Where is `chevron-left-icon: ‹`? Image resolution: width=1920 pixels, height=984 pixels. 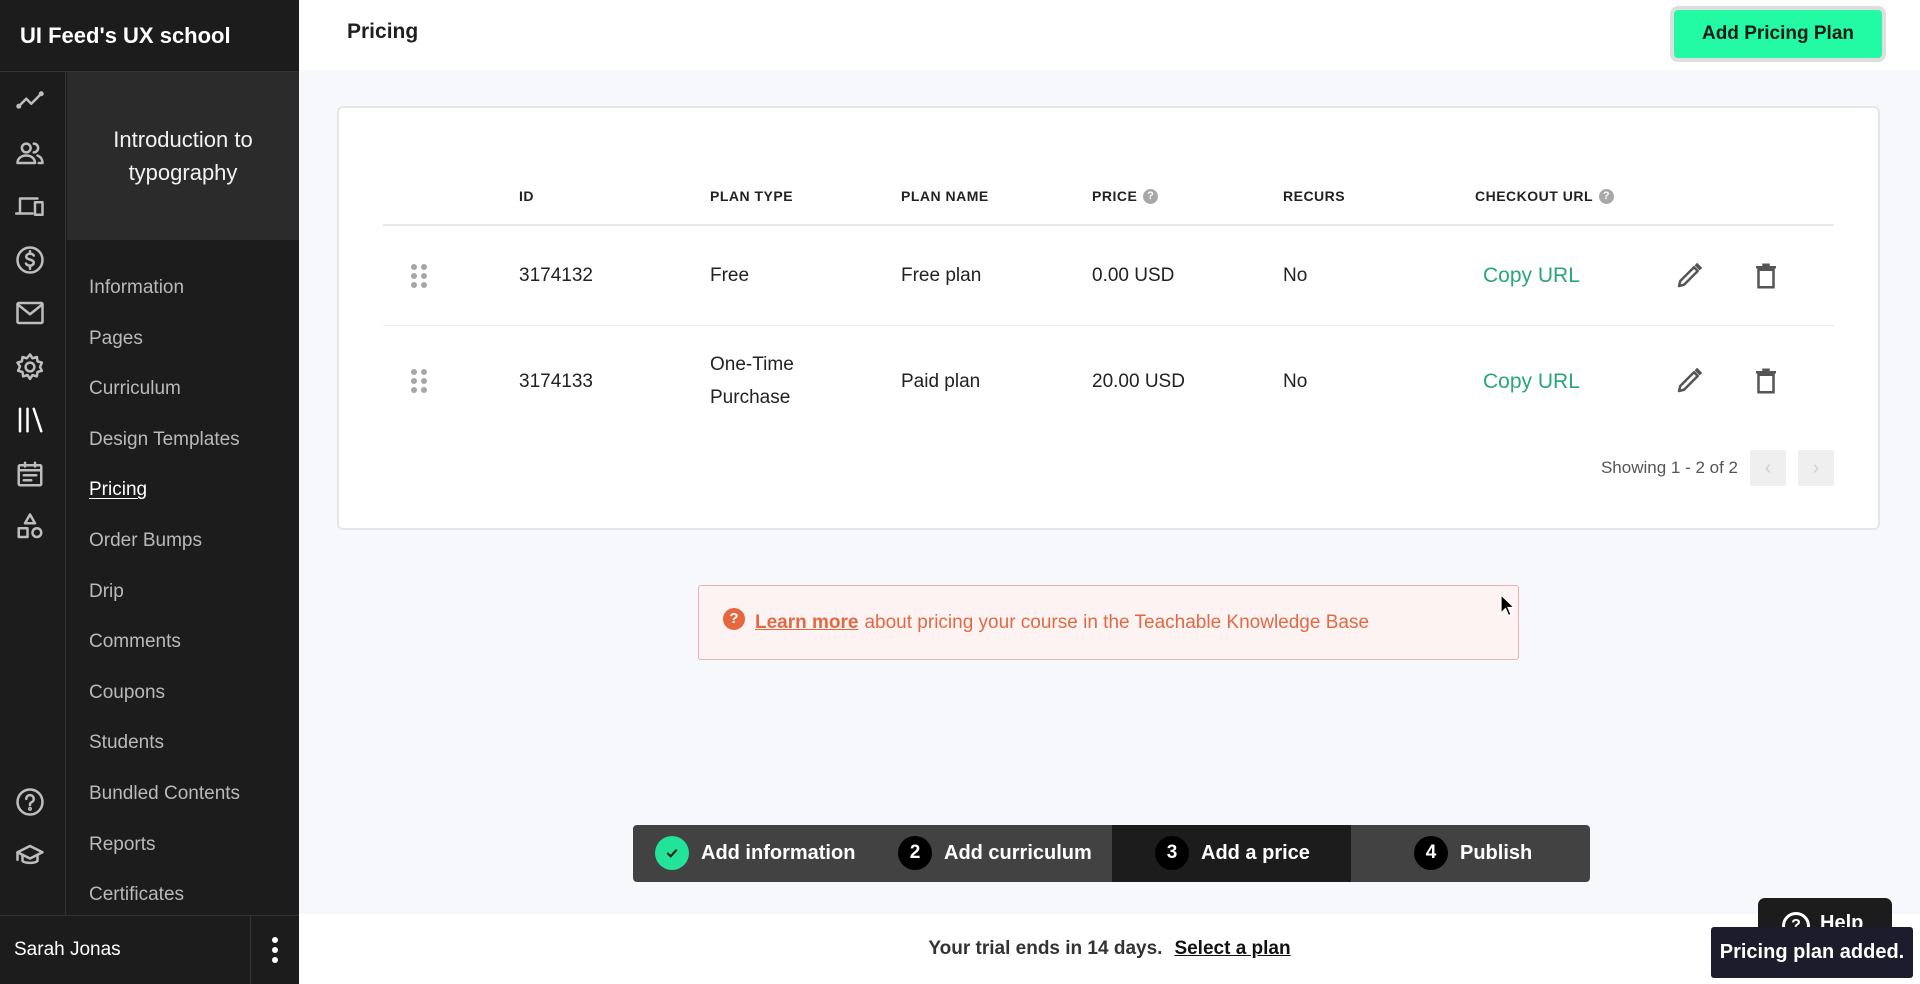
chevron-left-icon: ‹ is located at coordinates (1768, 467).